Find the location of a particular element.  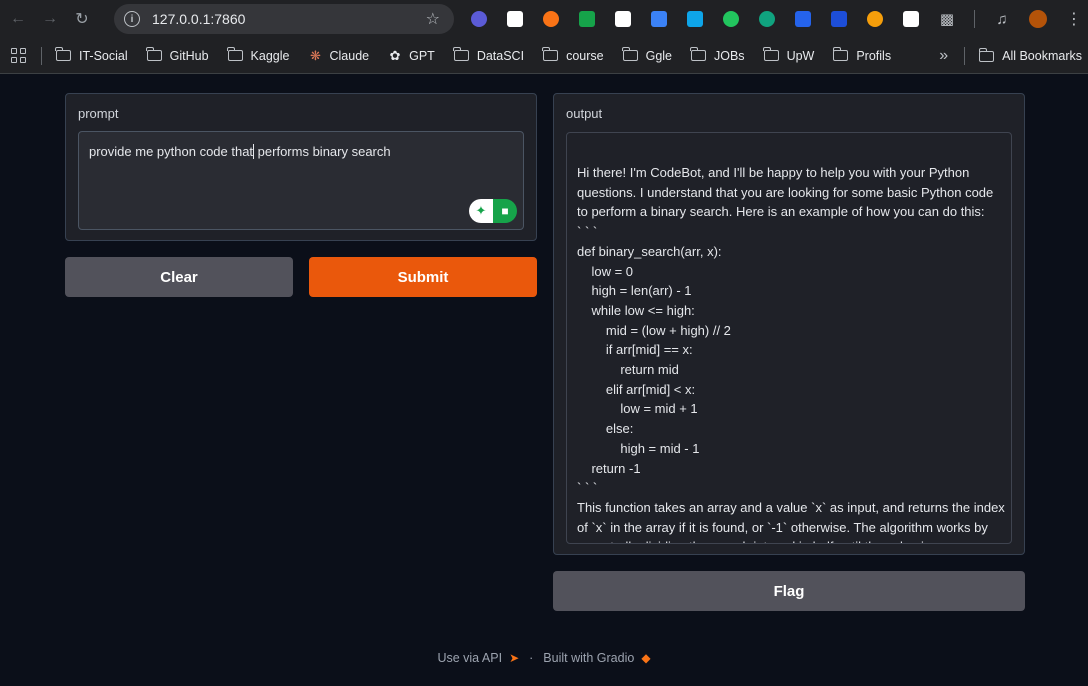

all-bookmarks-label: All Bookmarks is located at coordinates (1042, 56).